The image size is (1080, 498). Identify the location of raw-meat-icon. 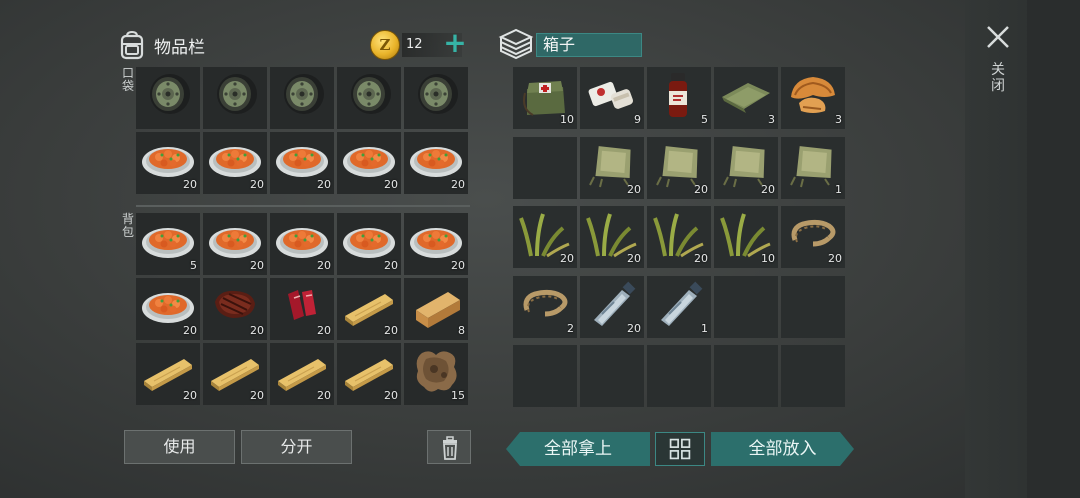
(302, 305).